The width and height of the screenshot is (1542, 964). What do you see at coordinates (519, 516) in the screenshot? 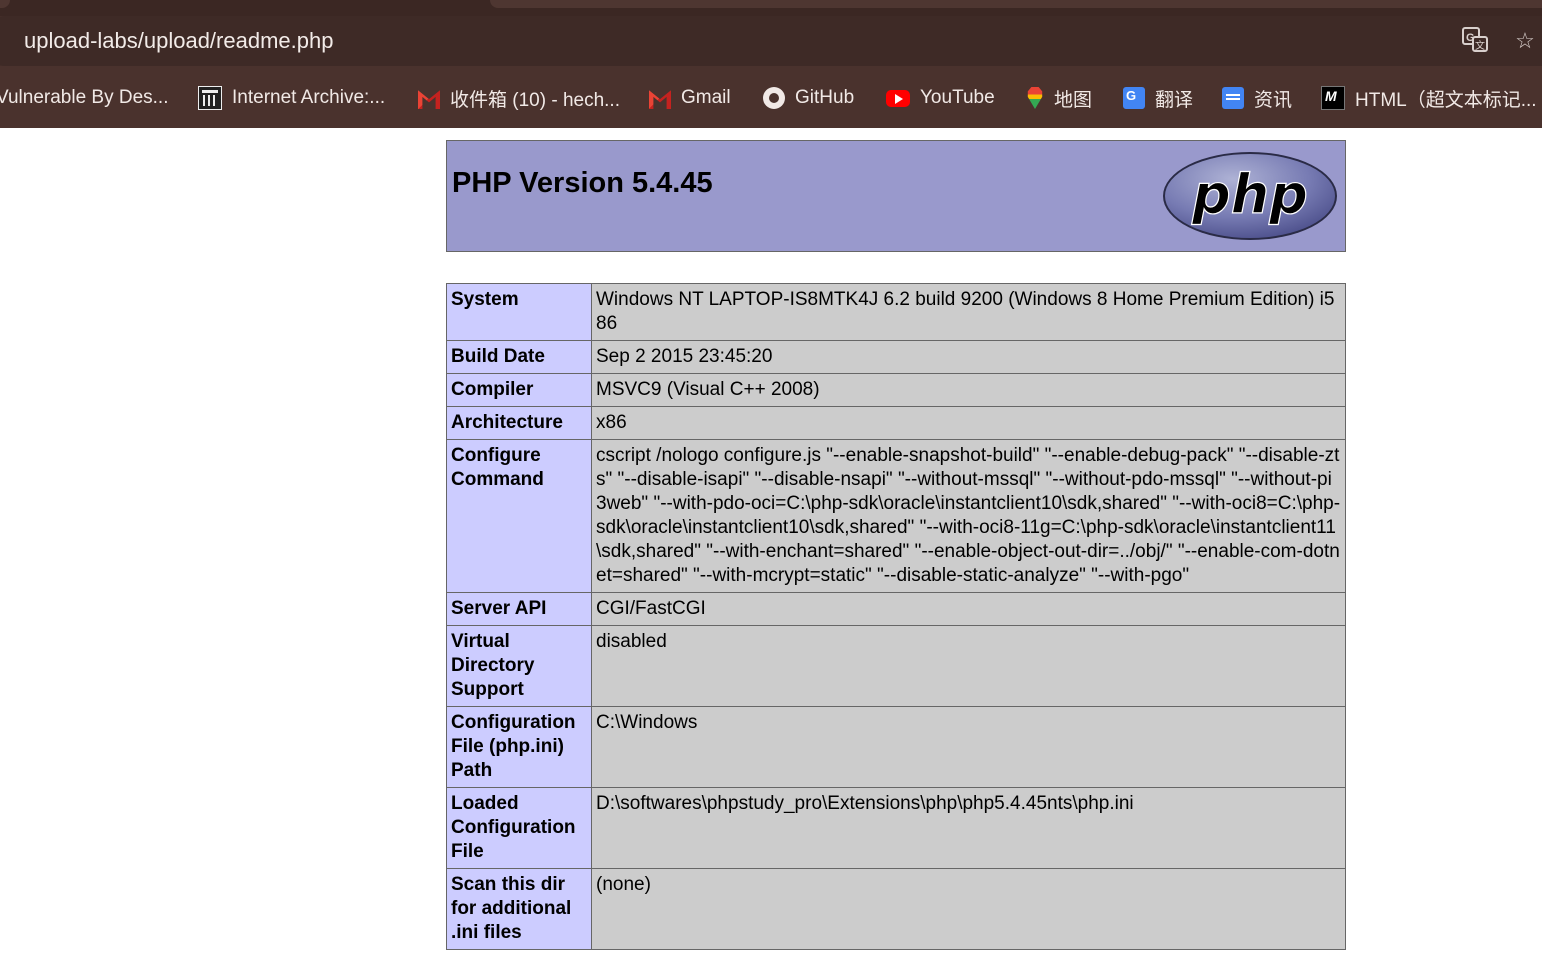
I see `info-key: Configure Command` at bounding box center [519, 516].